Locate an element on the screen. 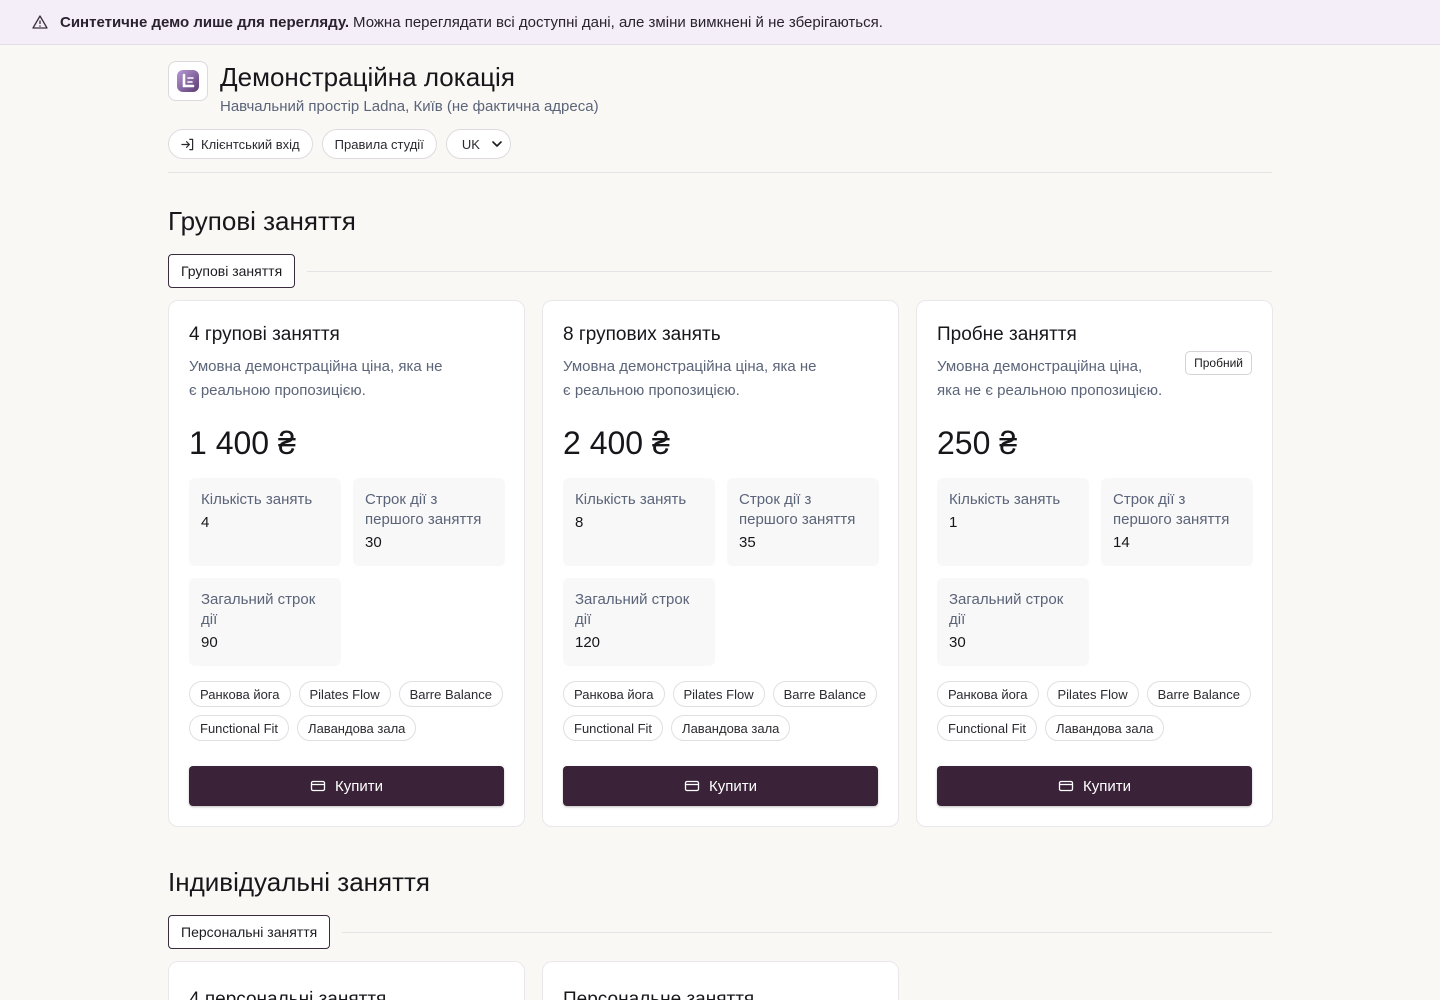  studio-rules-button: Правила студії is located at coordinates (379, 144).